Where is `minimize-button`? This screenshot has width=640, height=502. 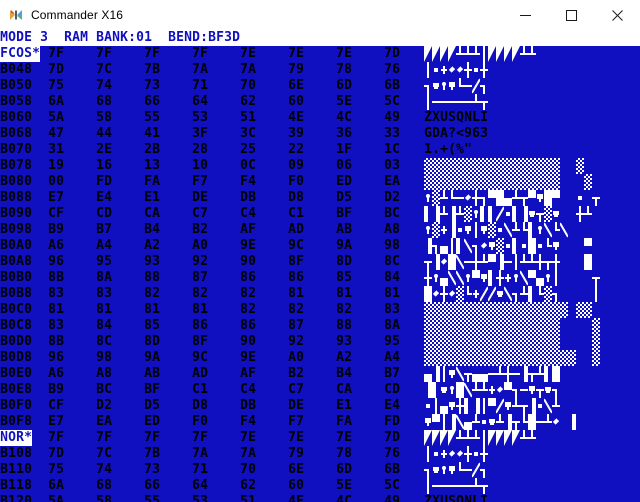 minimize-button is located at coordinates (525, 15).